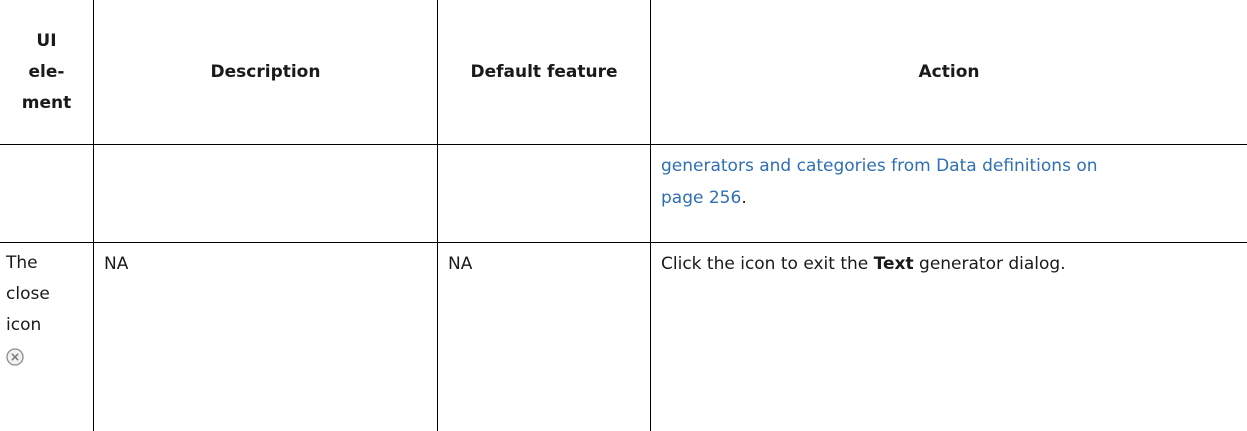 This screenshot has width=1247, height=431. What do you see at coordinates (893, 264) in the screenshot?
I see `action-bold-text: Text` at bounding box center [893, 264].